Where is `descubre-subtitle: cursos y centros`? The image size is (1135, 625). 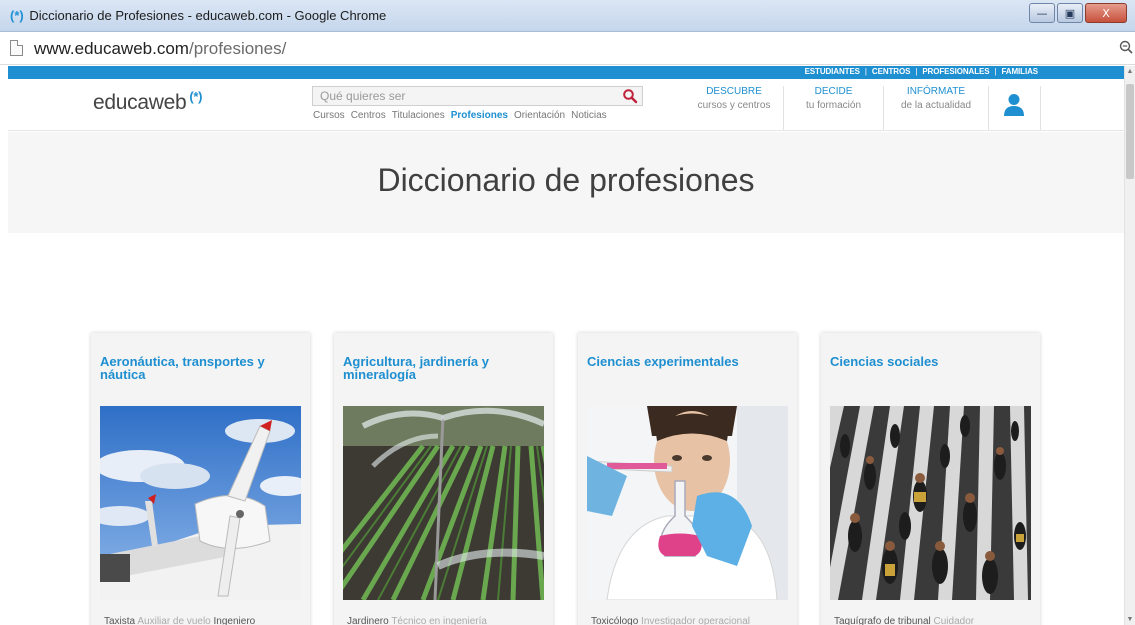
descubre-subtitle: cursos y centros is located at coordinates (734, 105).